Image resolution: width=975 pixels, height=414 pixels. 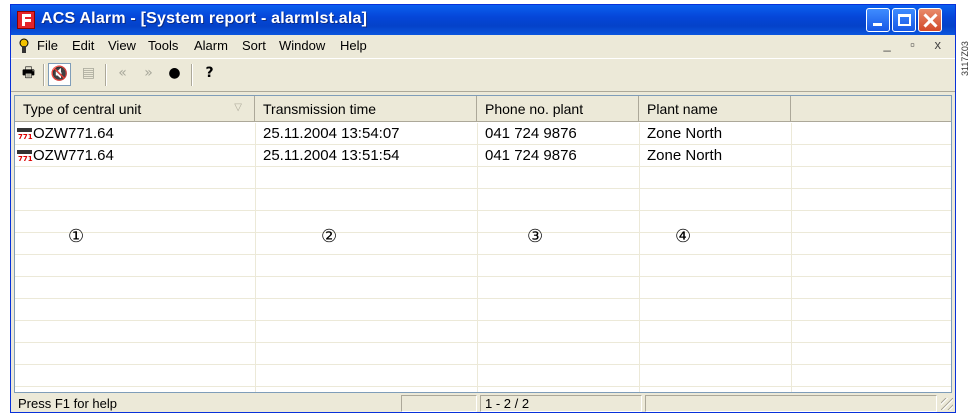 I want to click on column-header-plant: Plant name, so click(x=715, y=109).